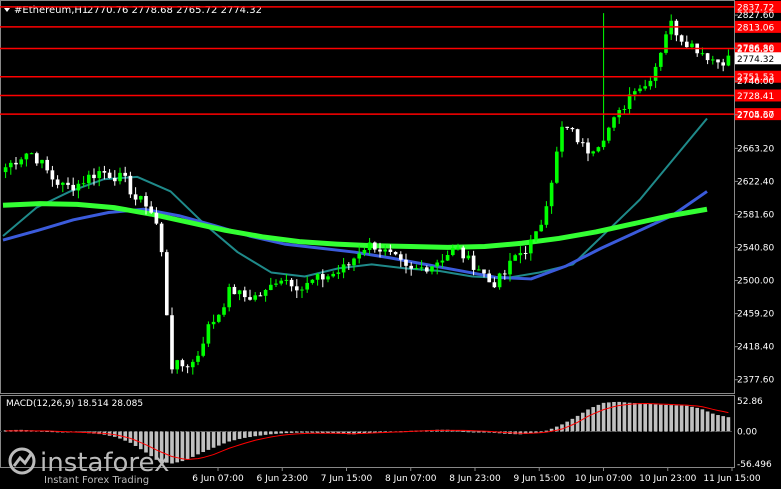 This screenshot has width=781, height=489. I want to click on x-tick-label: 10 Jun 07:00, so click(603, 479).